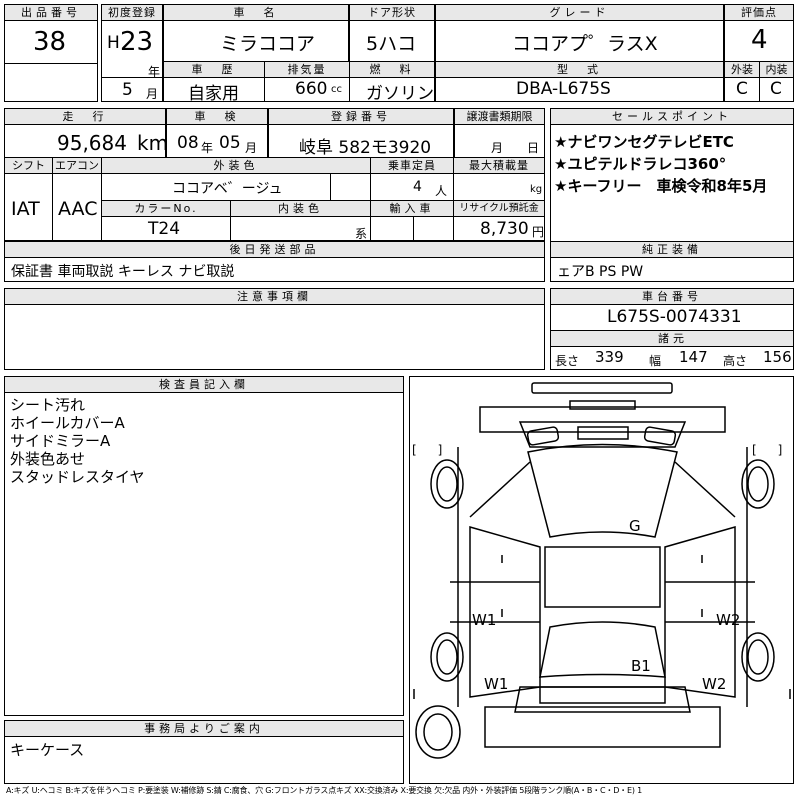  What do you see at coordinates (640, 164) in the screenshot?
I see `sales-point-item: ★ユピテルドラレコ360°` at bounding box center [640, 164].